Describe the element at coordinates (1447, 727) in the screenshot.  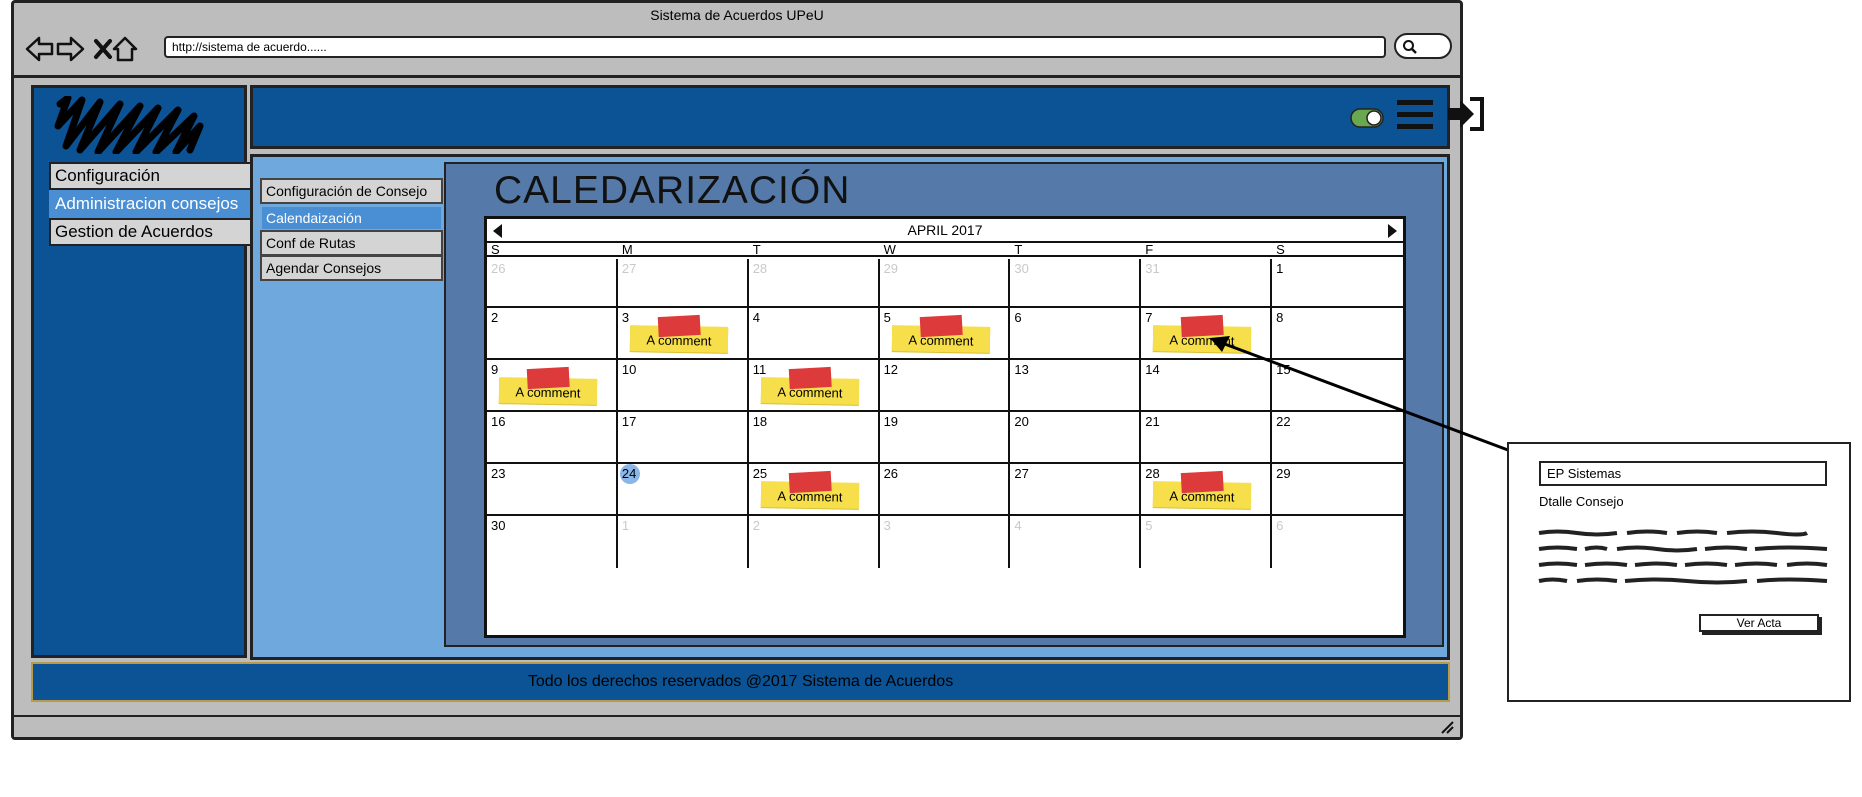
I see `resize-grip-icon` at that location.